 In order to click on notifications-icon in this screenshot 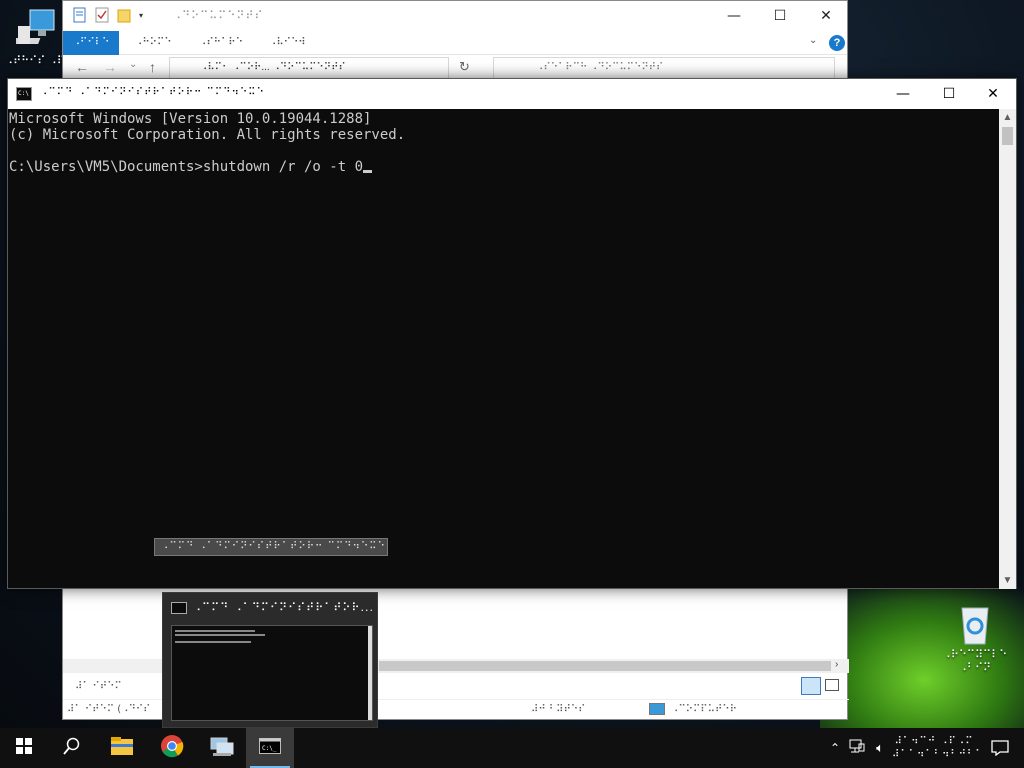, I will do `click(1000, 748)`.